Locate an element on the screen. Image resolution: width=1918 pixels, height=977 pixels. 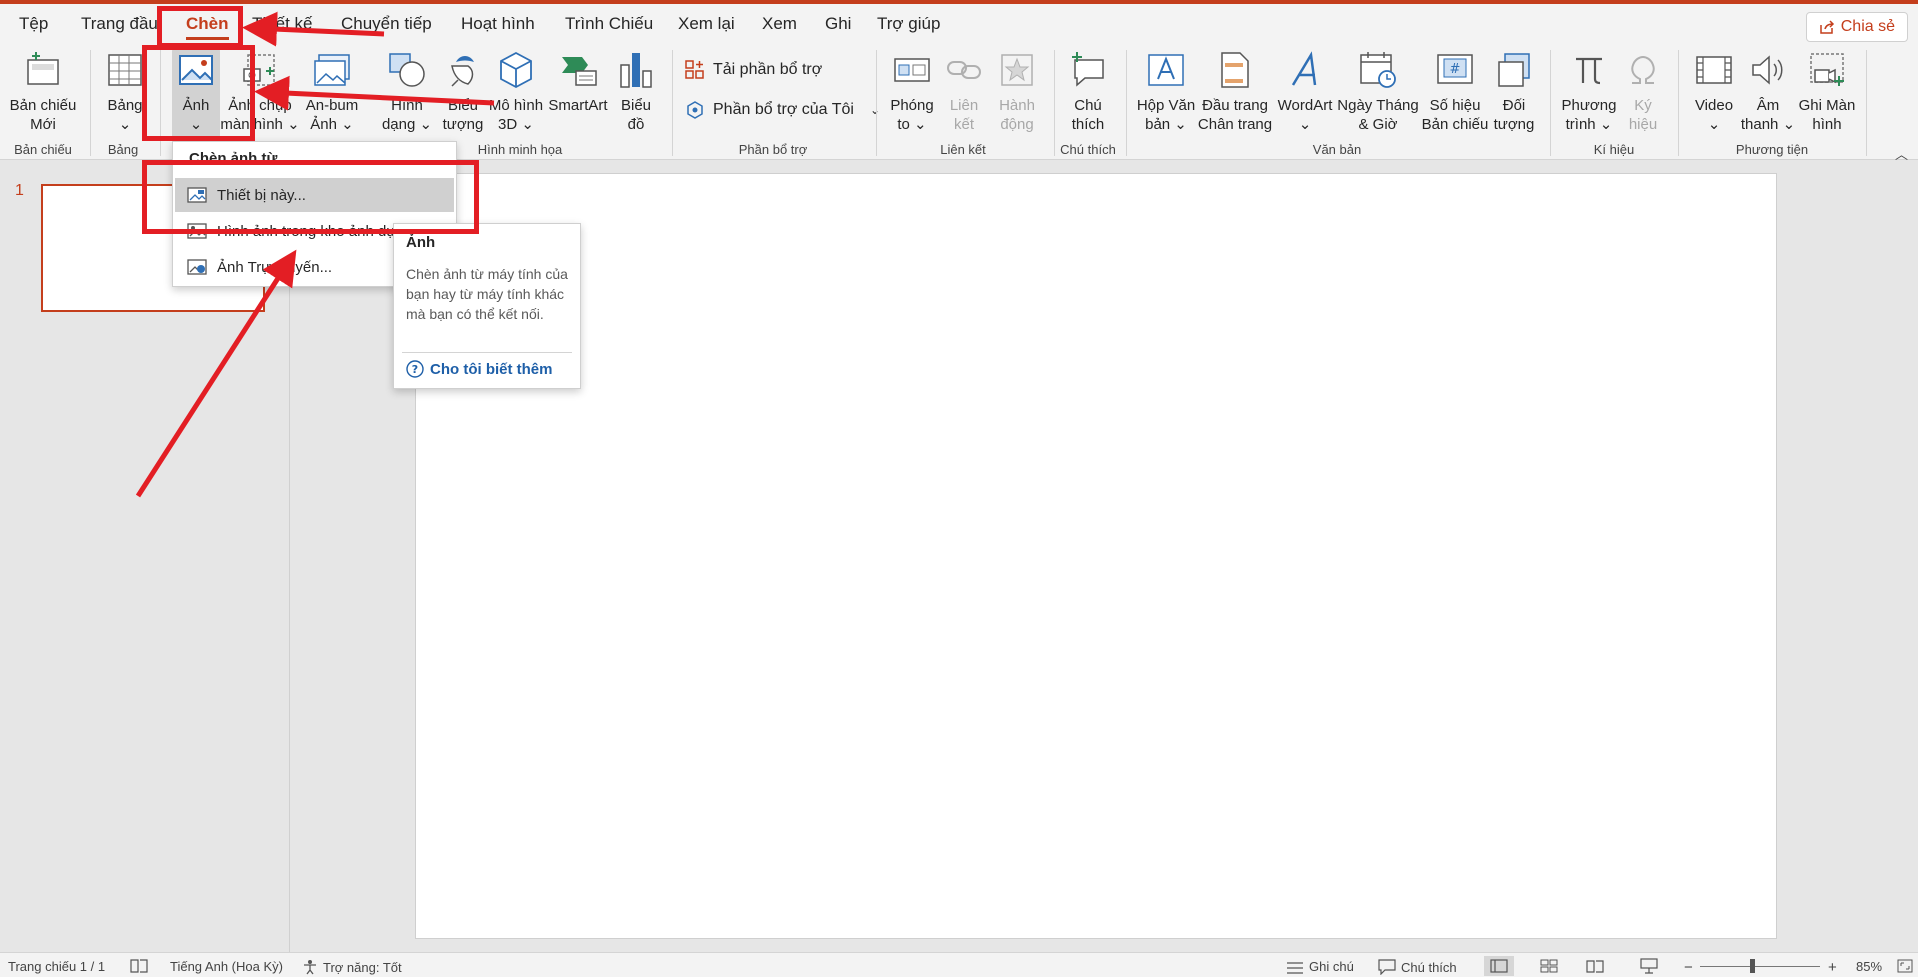
table-button: Bảng ⌄ is located at coordinates (125, 91).